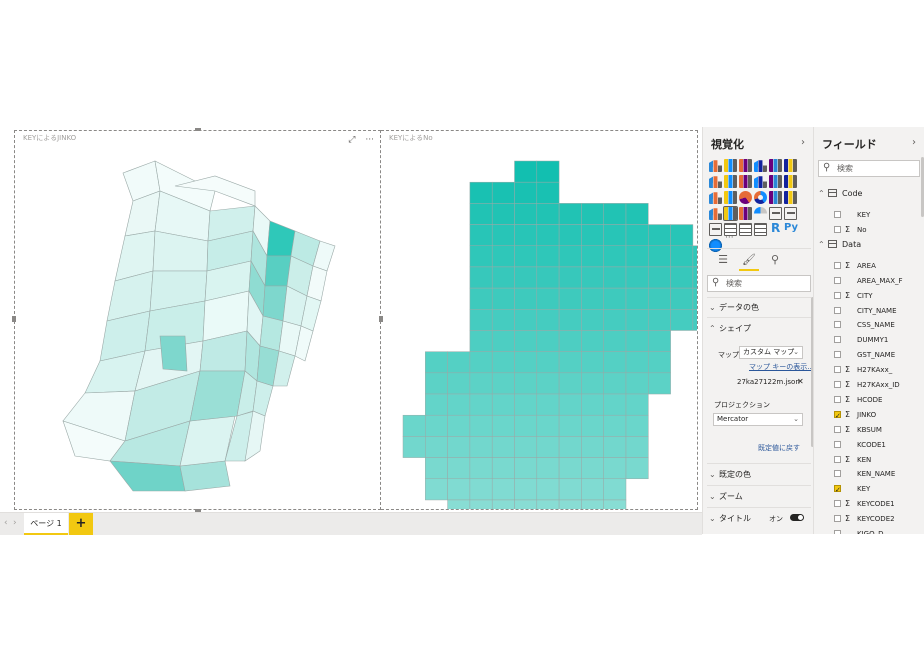 This screenshot has width=924, height=660. I want to click on line-column-visual-icon, so click(760, 182).